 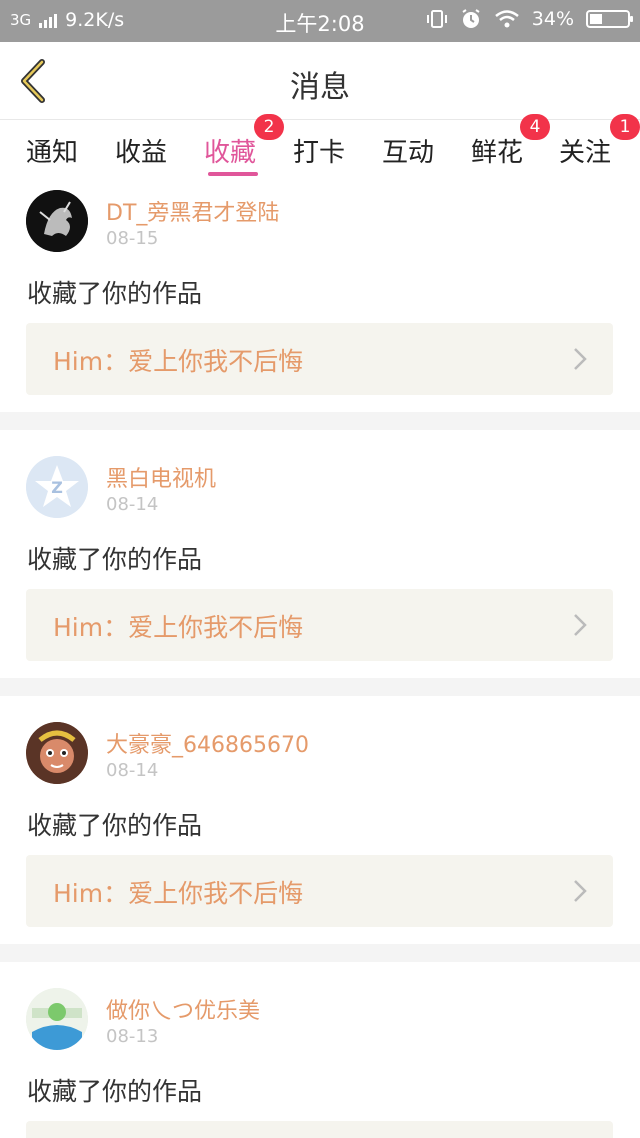 I want to click on active-tab-indicator, so click(x=233, y=174).